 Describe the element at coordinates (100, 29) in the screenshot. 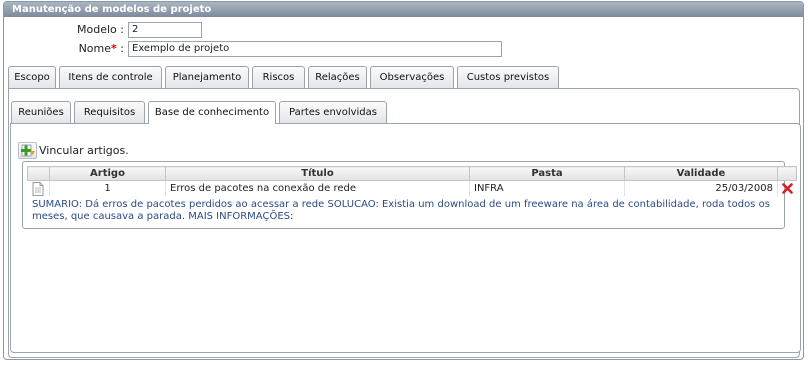

I see `modelo-label: Modelo :` at that location.